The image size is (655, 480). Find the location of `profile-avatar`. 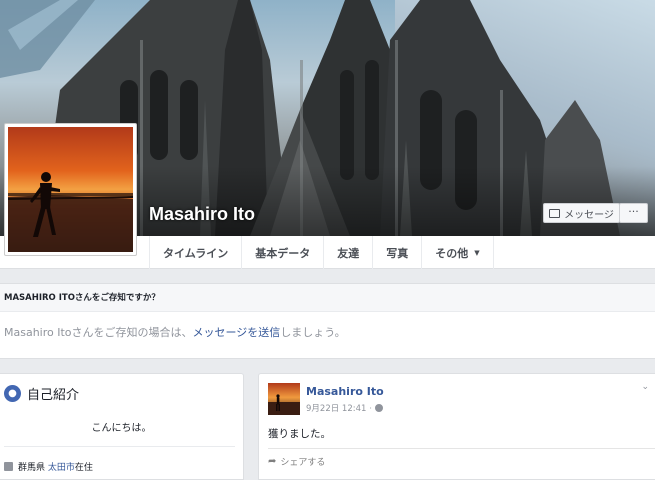

profile-avatar is located at coordinates (70, 189).